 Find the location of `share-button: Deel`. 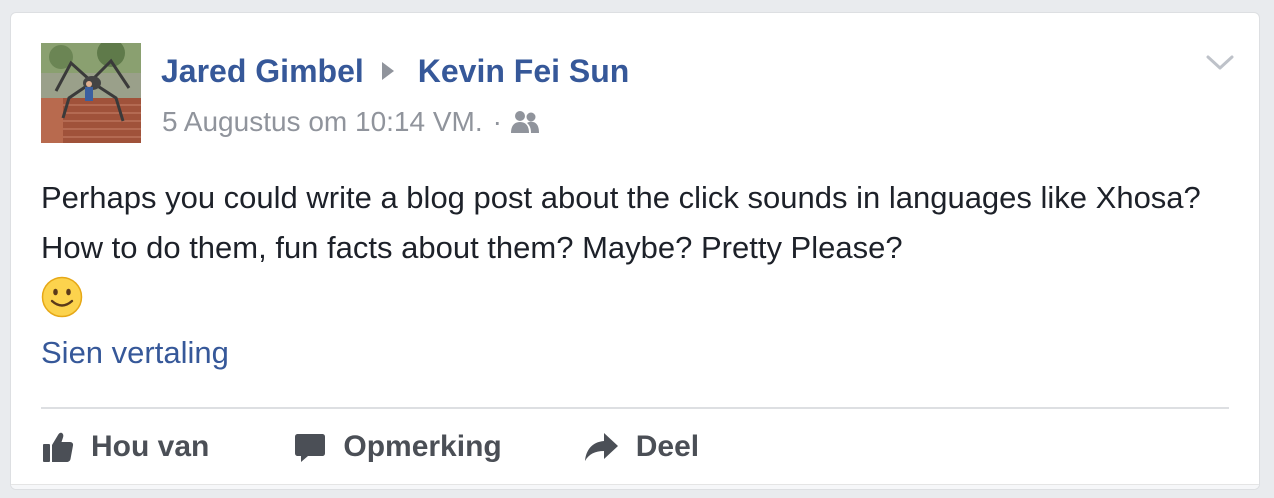

share-button: Deel is located at coordinates (641, 447).